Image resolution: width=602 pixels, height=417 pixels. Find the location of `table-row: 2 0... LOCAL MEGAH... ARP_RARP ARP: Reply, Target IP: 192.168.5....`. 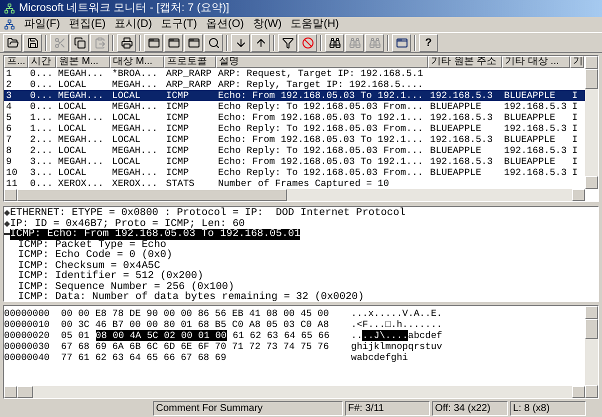

table-row: 2 0... LOCAL MEGAH... ARP_RARP ARP: Reply, Target IP: 192.168.5.... is located at coordinates (294, 84).